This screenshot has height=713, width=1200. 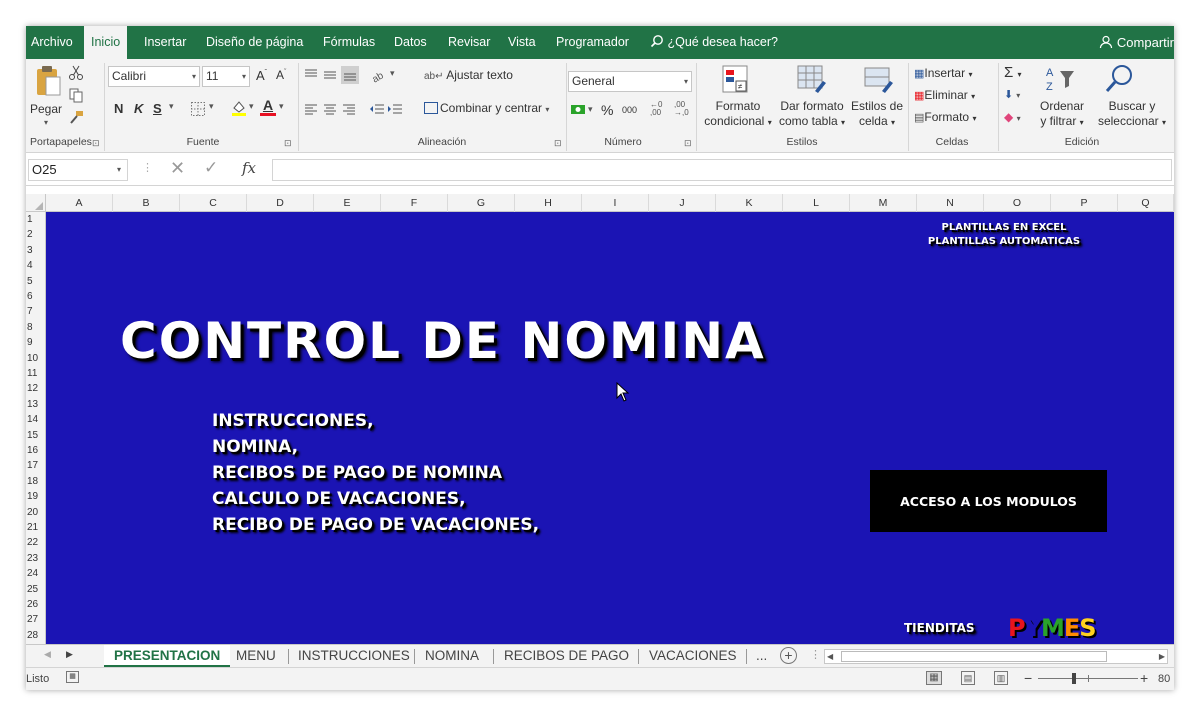 I want to click on zoom-level: 80, so click(x=1164, y=679).